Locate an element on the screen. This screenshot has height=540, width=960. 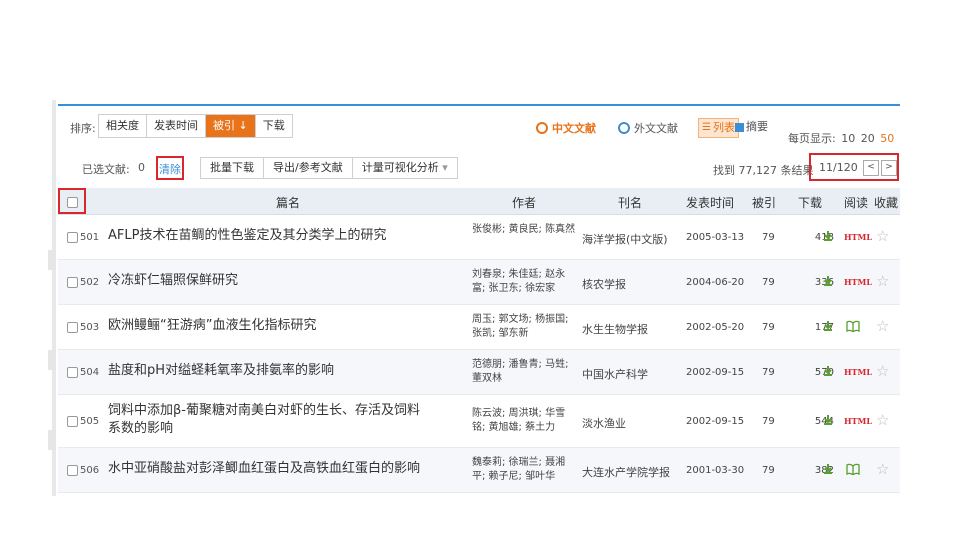
visual-analysis-label: 计量可视化分析 is located at coordinates (400, 167).